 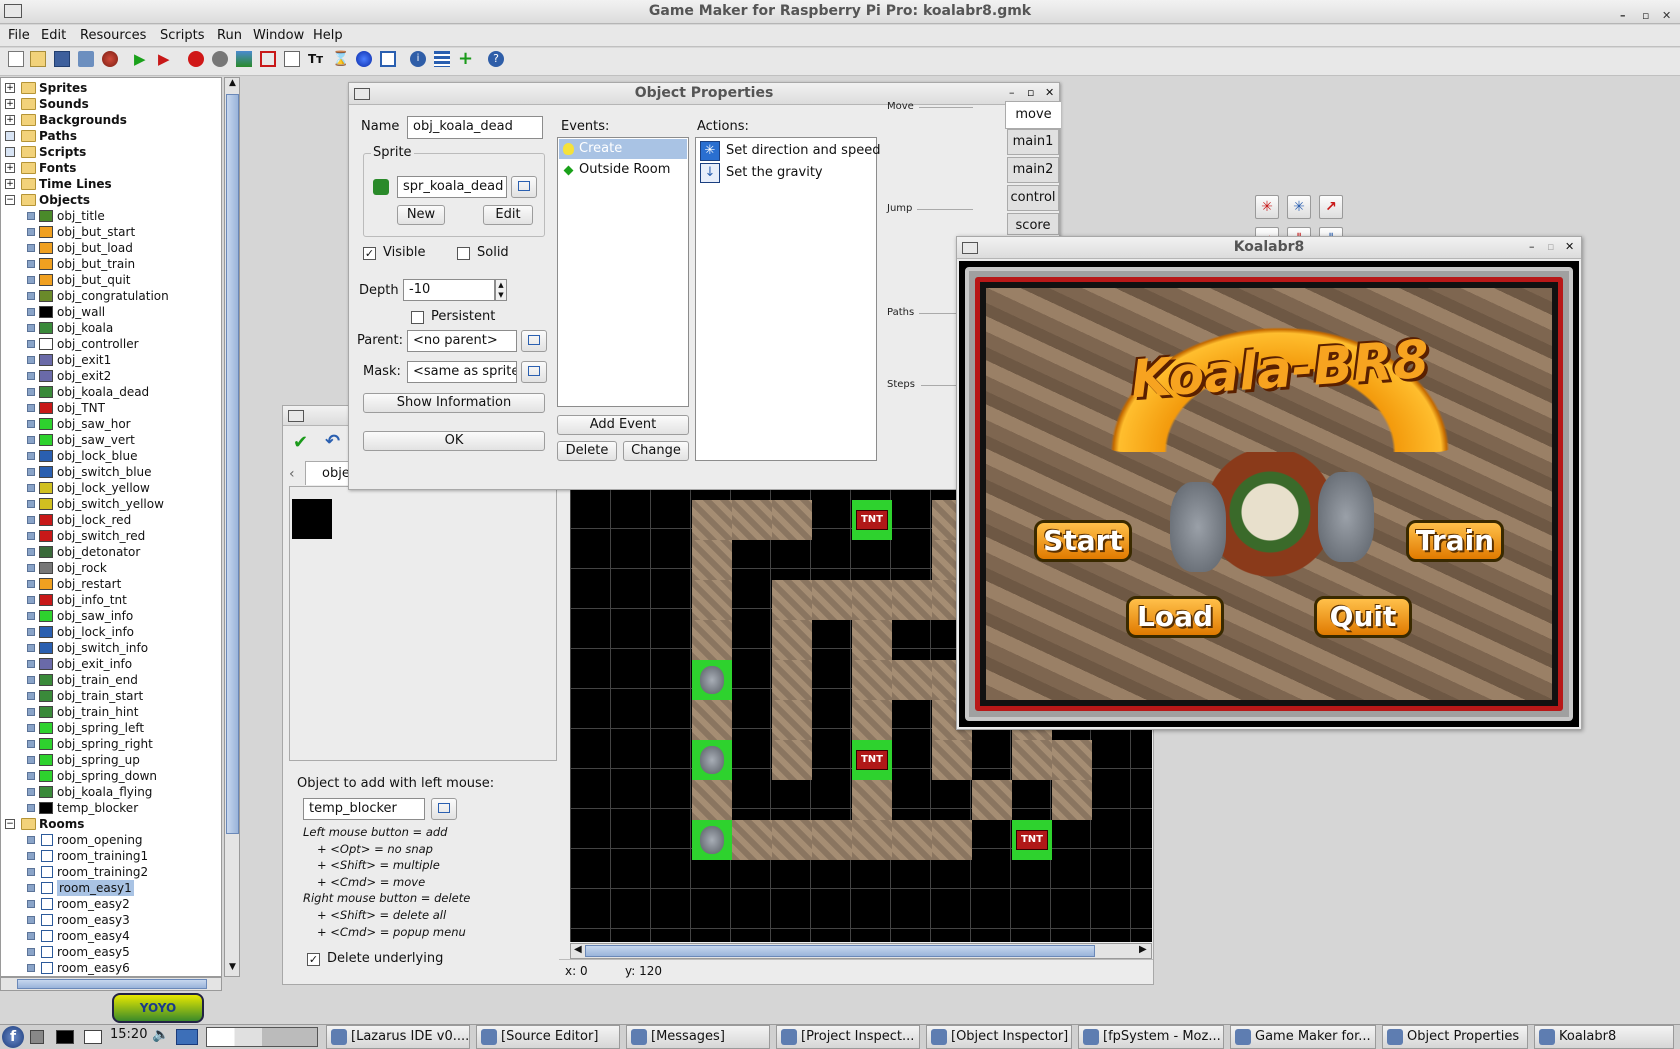 What do you see at coordinates (454, 441) in the screenshot?
I see `ok-button: OK` at bounding box center [454, 441].